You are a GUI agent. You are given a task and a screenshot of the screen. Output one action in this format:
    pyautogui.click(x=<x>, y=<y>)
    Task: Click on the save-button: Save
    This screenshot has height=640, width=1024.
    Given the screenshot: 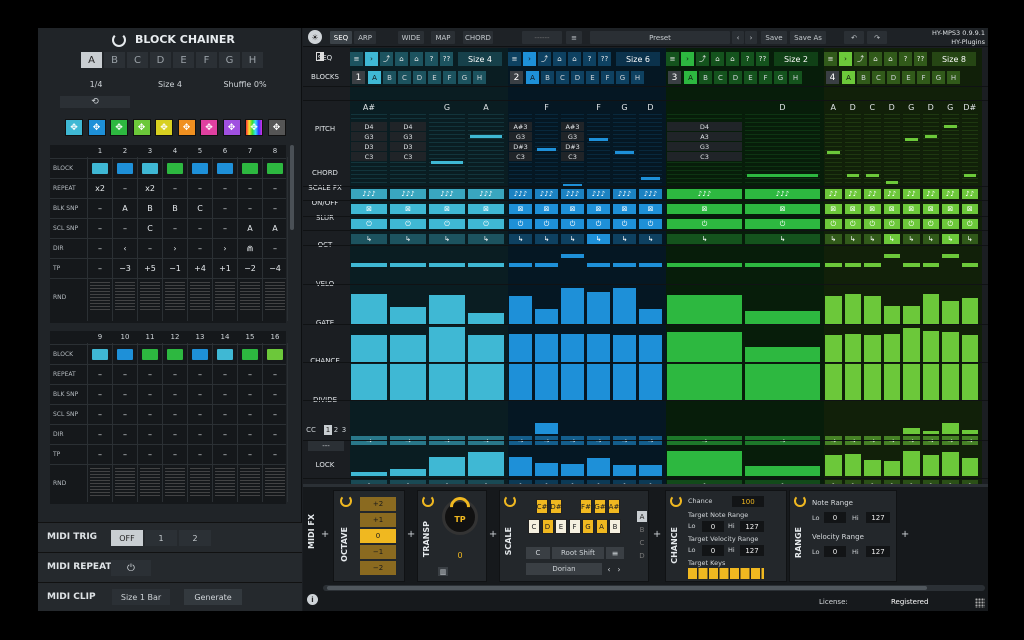 What is the action you would take?
    pyautogui.click(x=774, y=37)
    